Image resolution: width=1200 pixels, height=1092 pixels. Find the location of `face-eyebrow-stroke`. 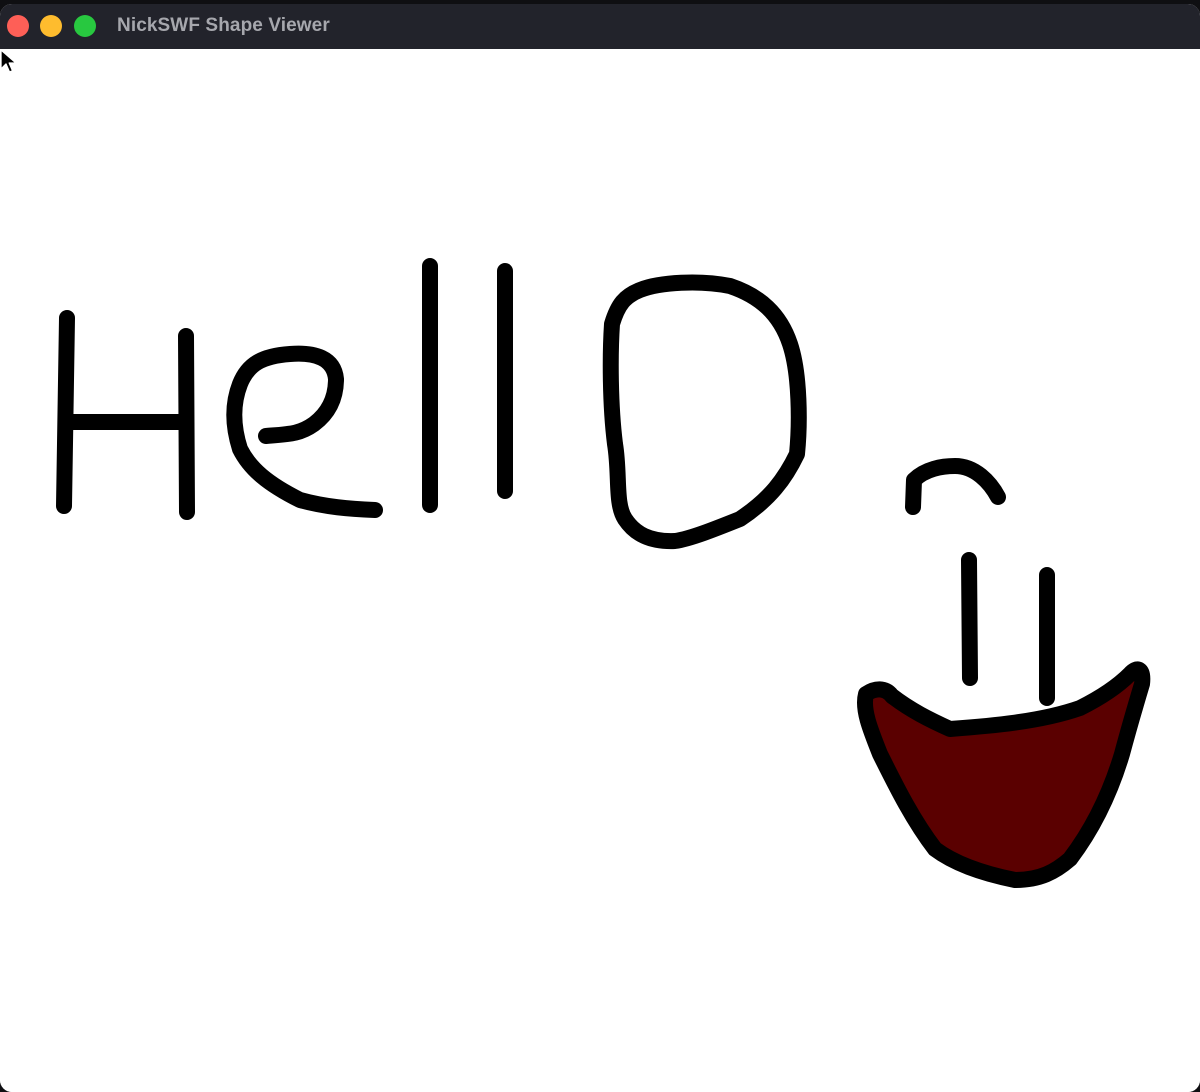

face-eyebrow-stroke is located at coordinates (955, 486).